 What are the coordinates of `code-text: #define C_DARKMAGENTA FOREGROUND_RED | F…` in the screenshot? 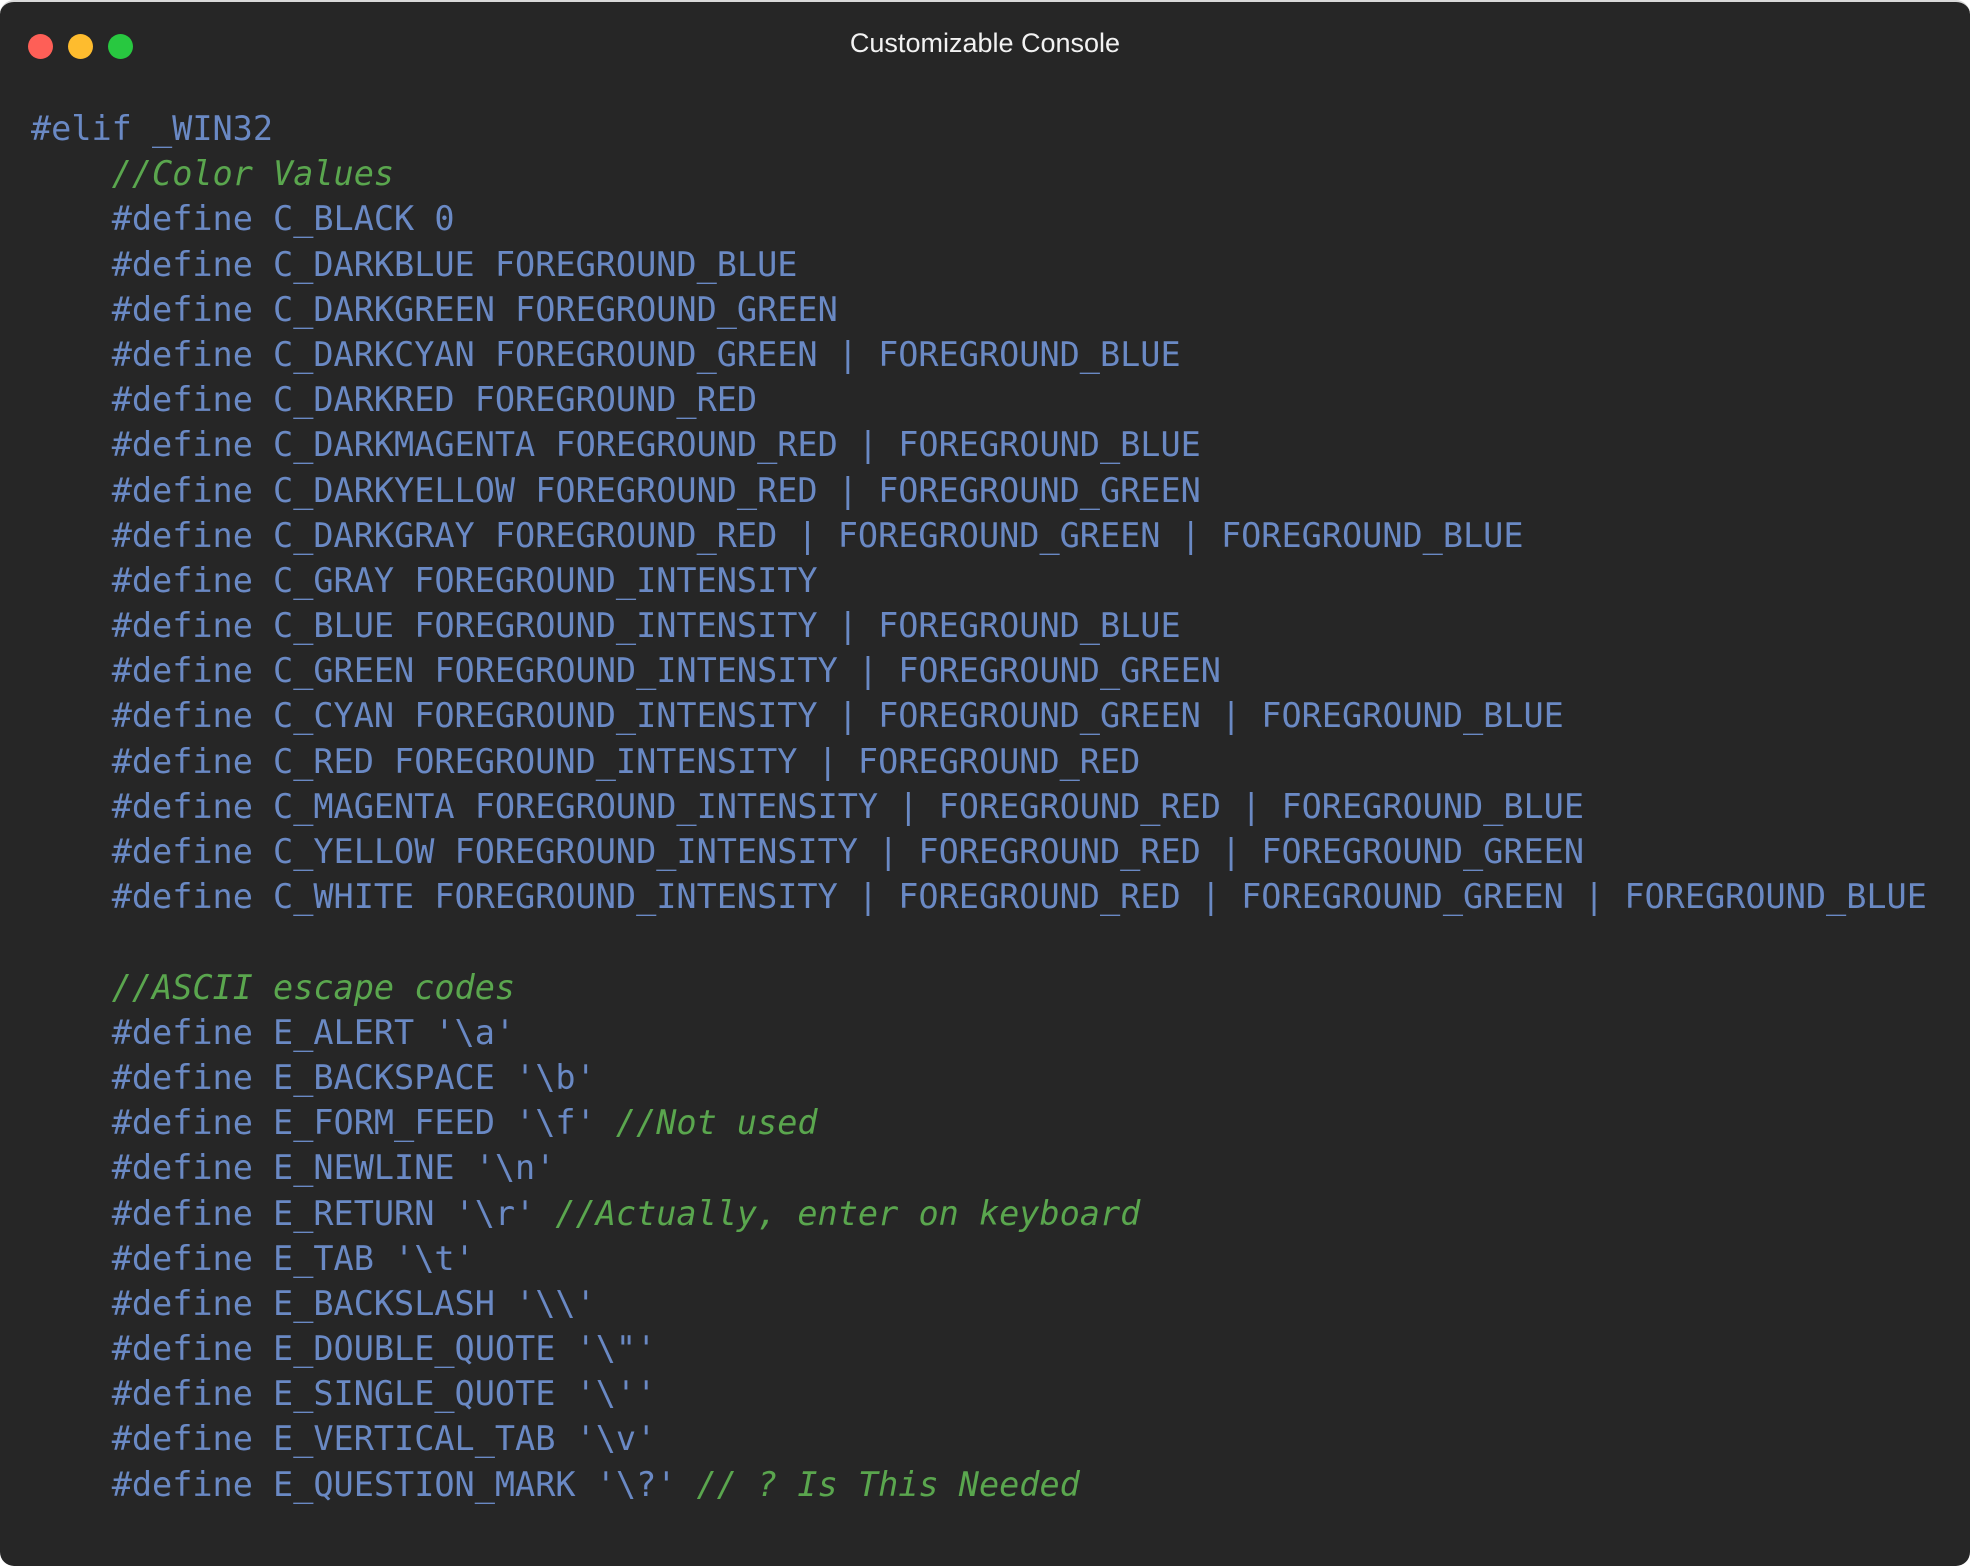 It's located at (656, 445).